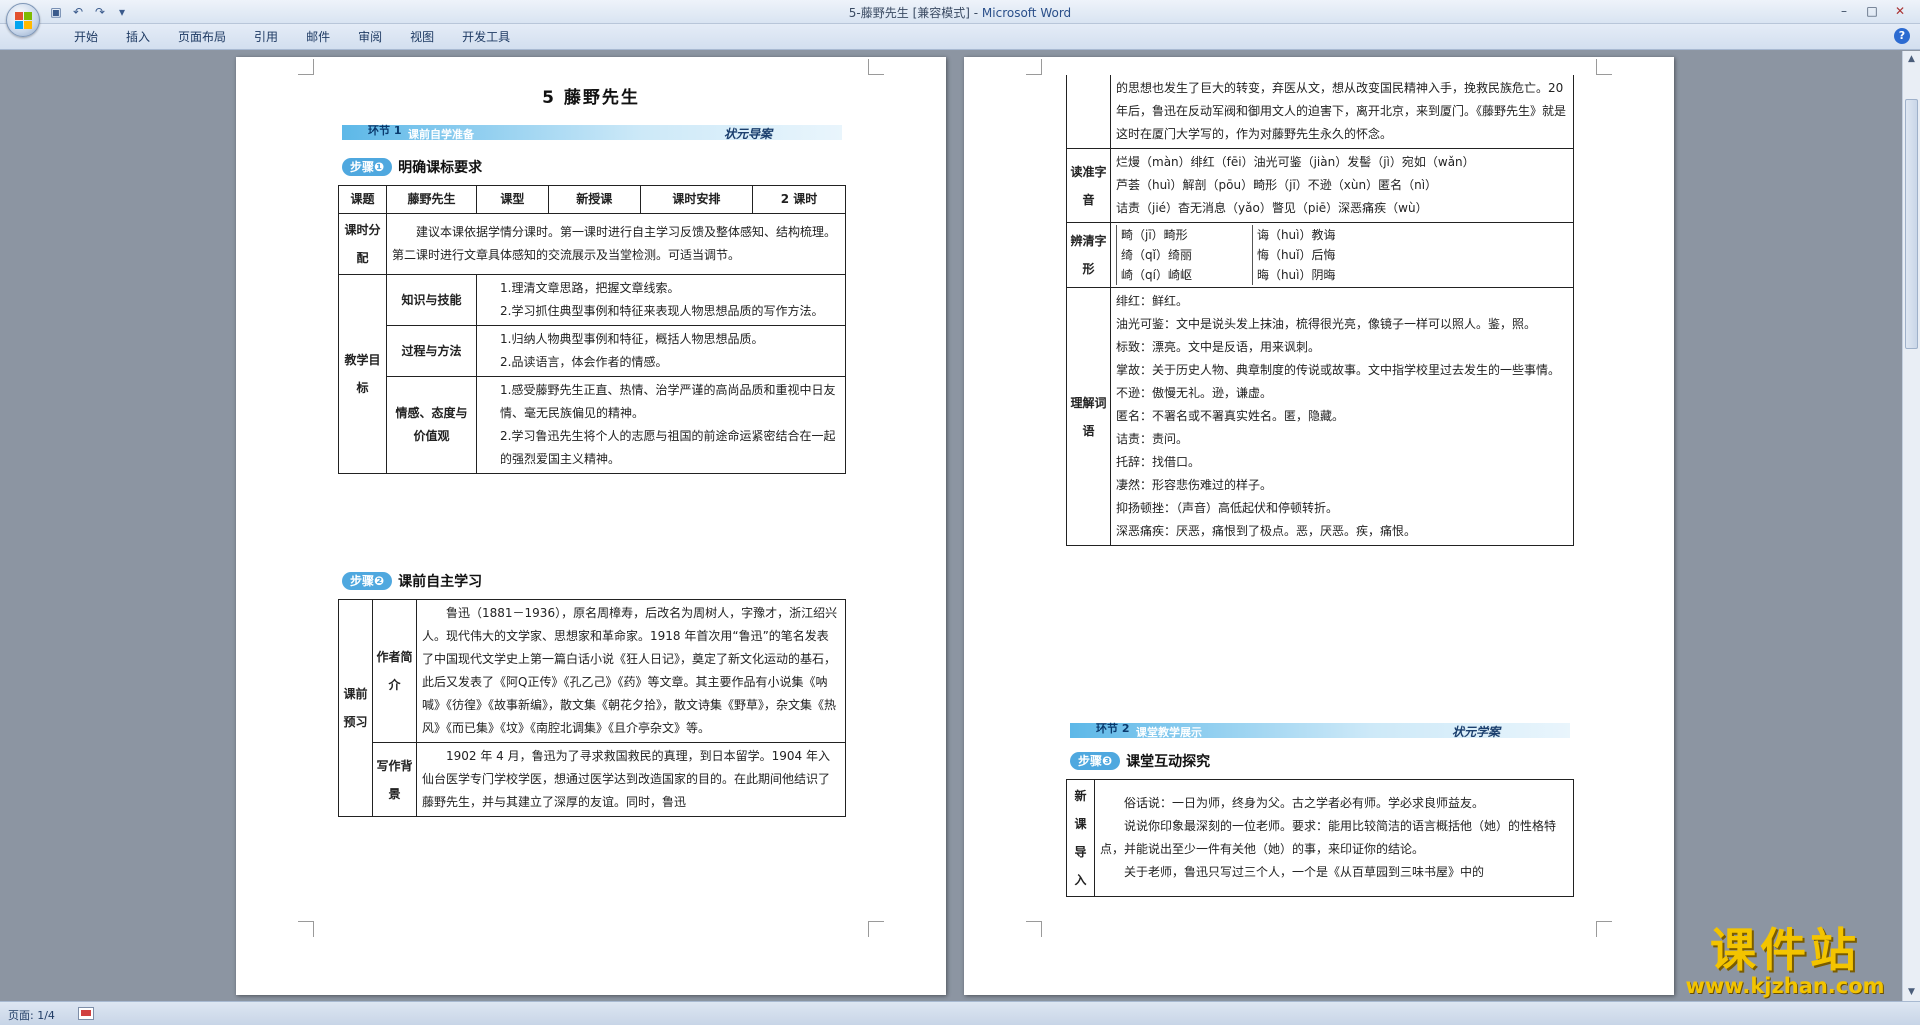 The image size is (1920, 1025). Describe the element at coordinates (1140, 761) in the screenshot. I see `step-3-header: 步骤❸ 课堂互动探究` at that location.